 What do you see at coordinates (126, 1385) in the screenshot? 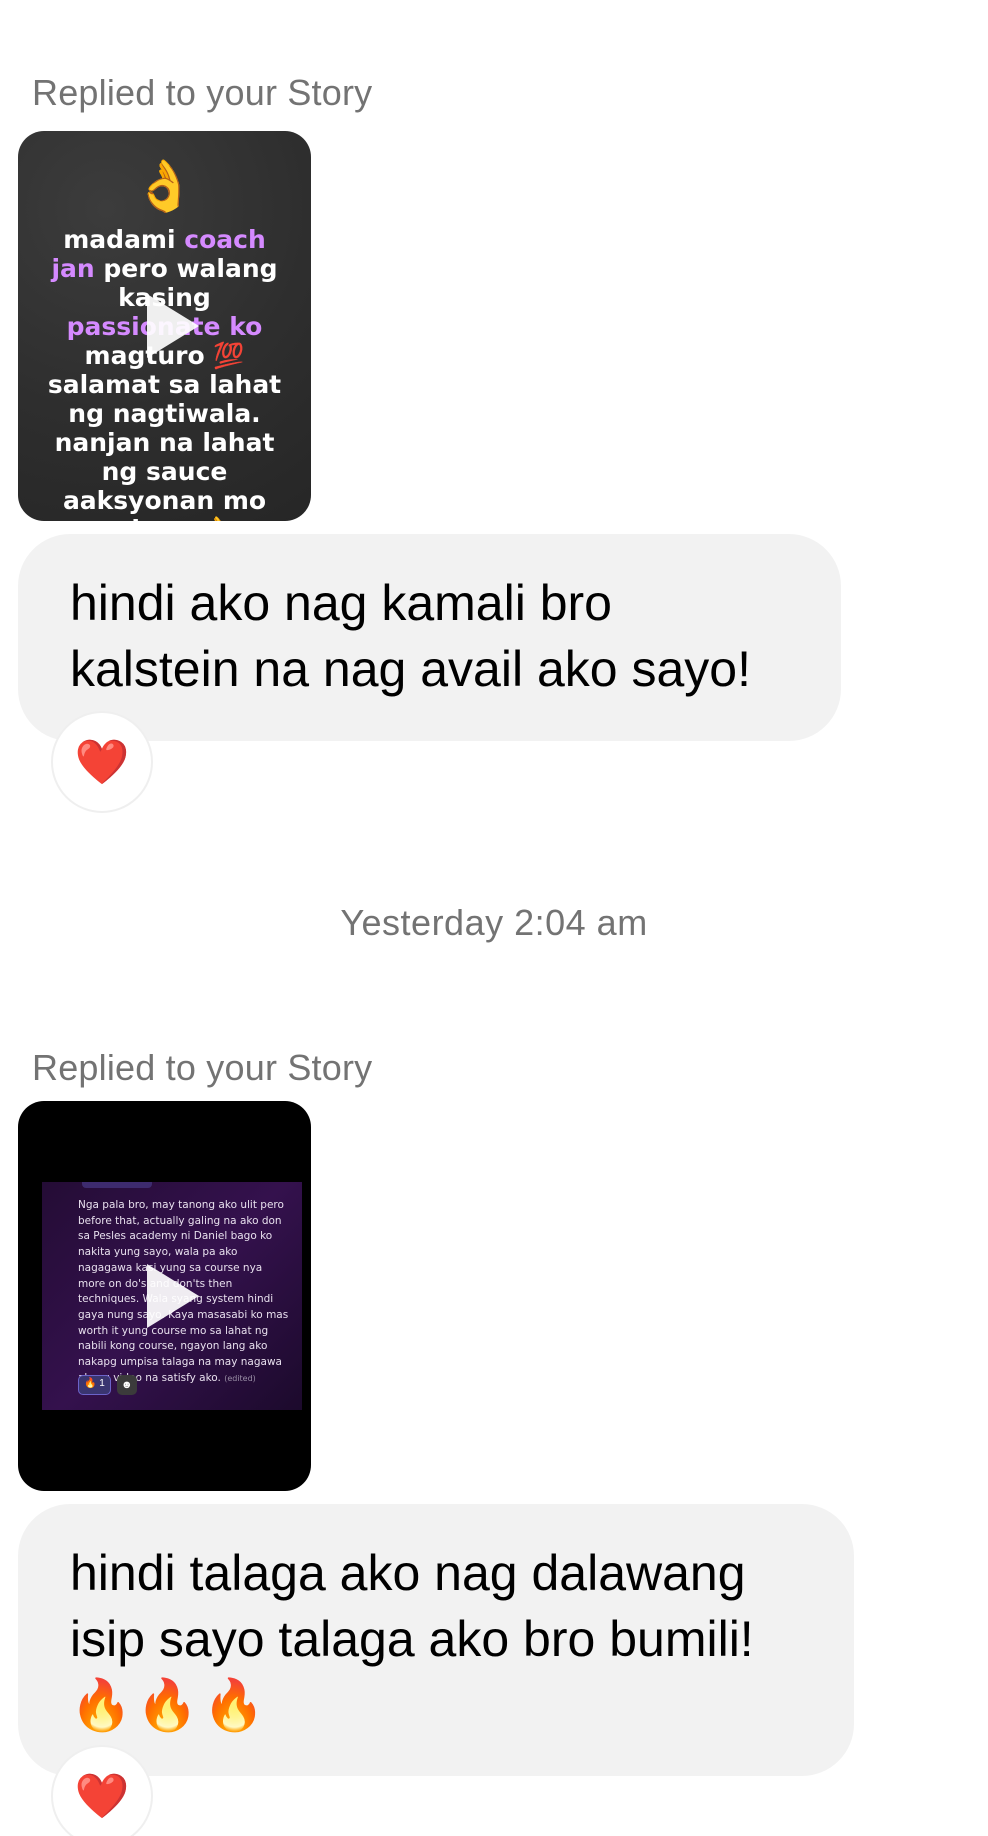
I see `add-reaction-icon: ☻` at bounding box center [126, 1385].